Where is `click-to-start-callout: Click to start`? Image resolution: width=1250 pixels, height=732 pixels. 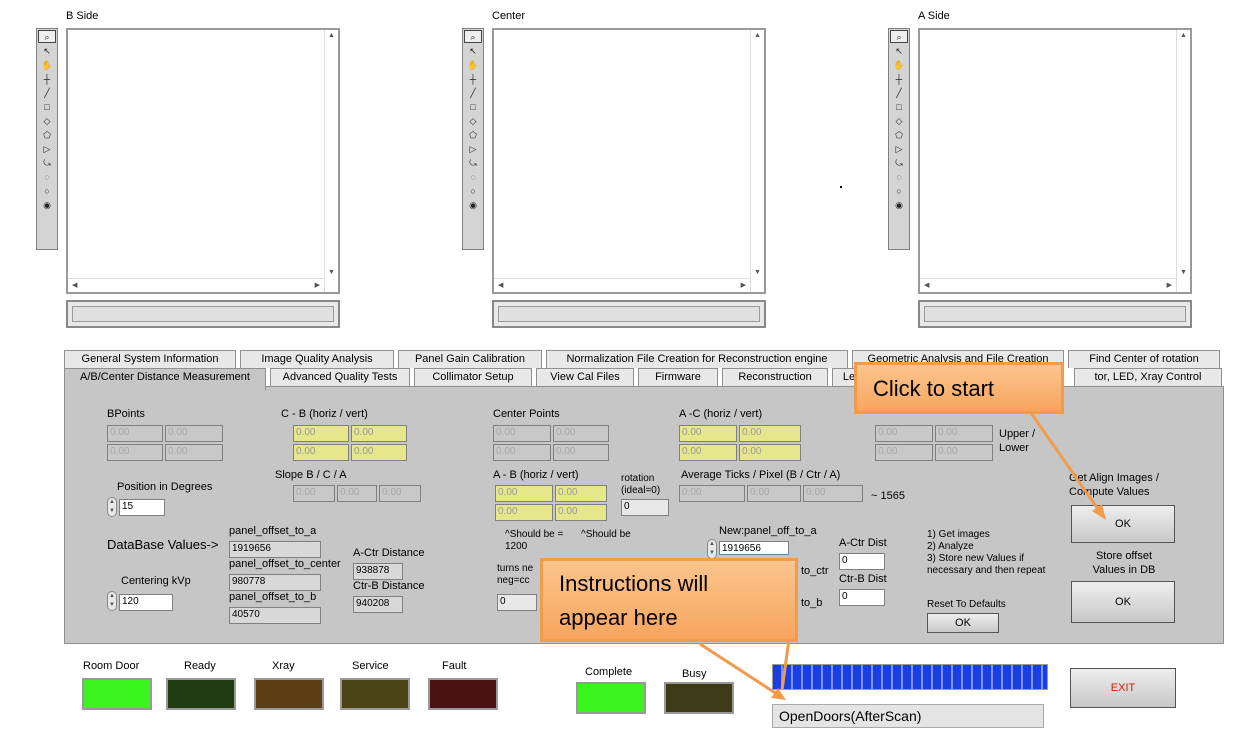 click-to-start-callout: Click to start is located at coordinates (959, 388).